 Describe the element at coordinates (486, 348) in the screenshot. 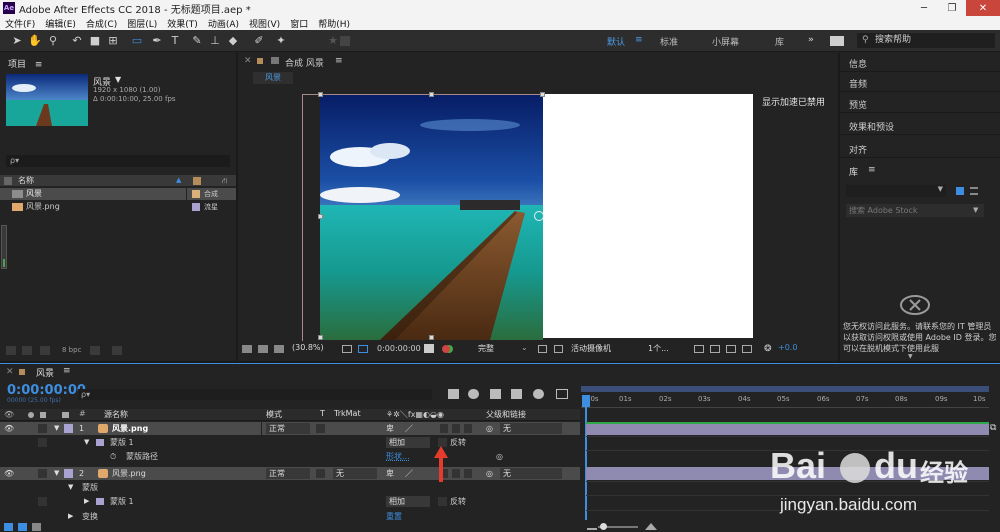

I see `resolution-dropdown: 完整` at that location.